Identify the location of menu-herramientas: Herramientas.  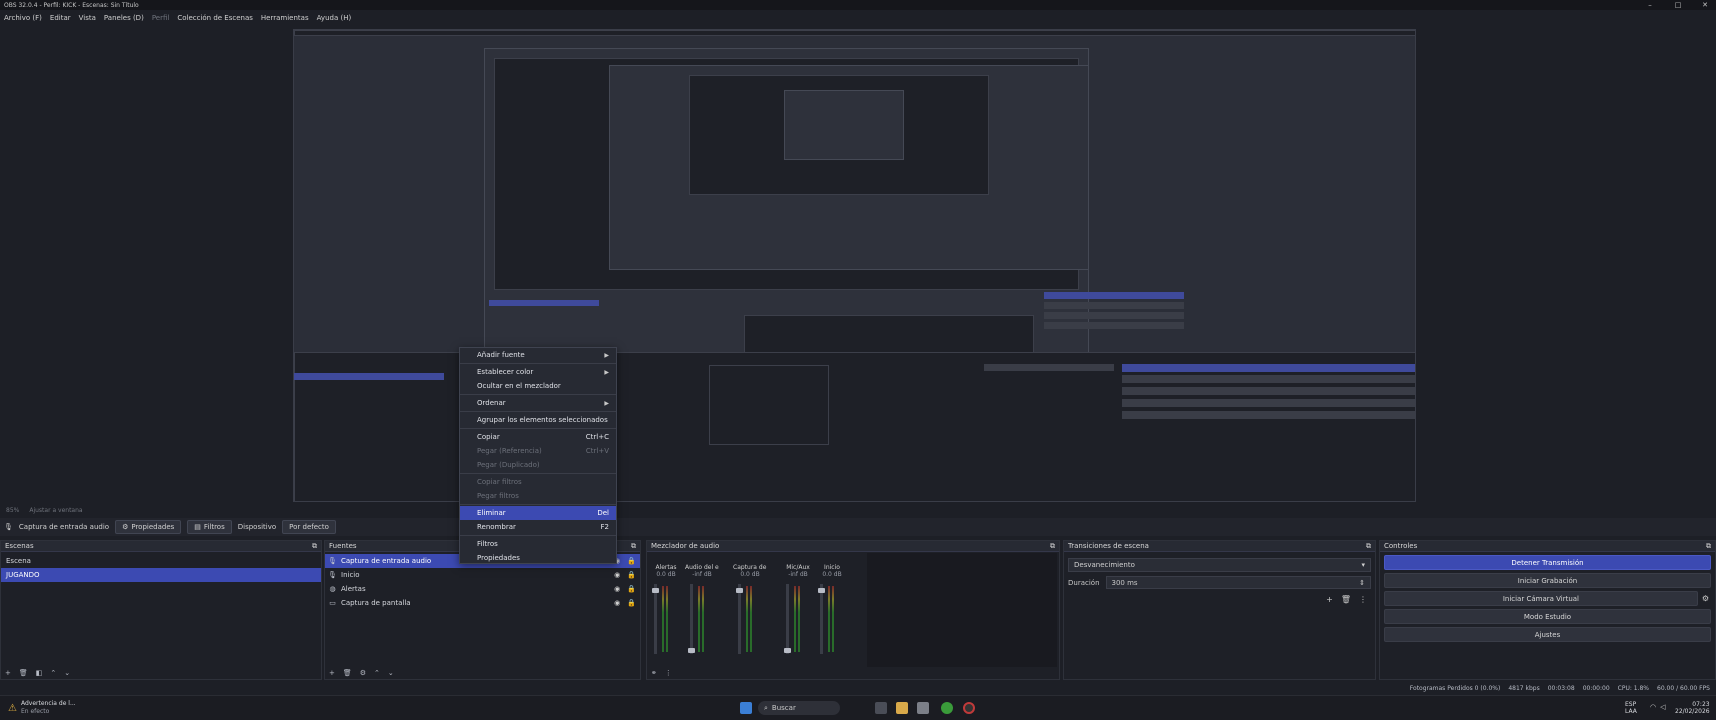
(285, 18).